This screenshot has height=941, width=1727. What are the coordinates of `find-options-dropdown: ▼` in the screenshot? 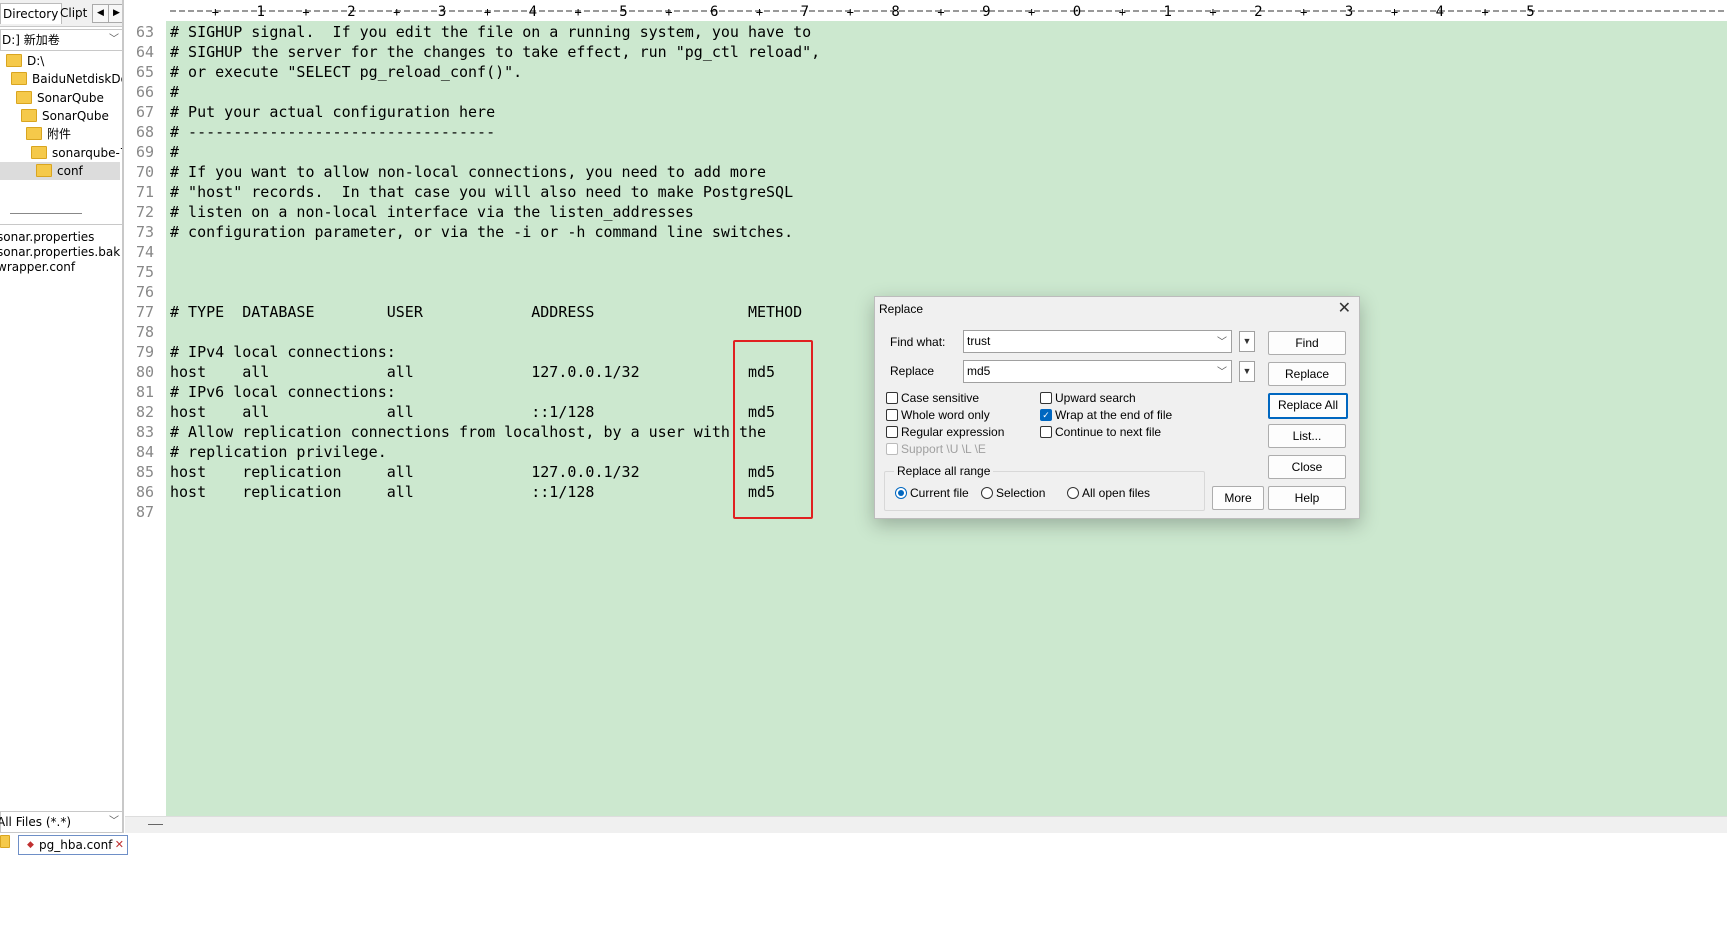 It's located at (1247, 341).